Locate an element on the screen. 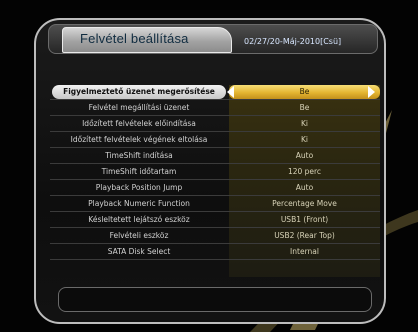 This screenshot has width=418, height=332. menu-label: TimeShift időtartam is located at coordinates (139, 171).